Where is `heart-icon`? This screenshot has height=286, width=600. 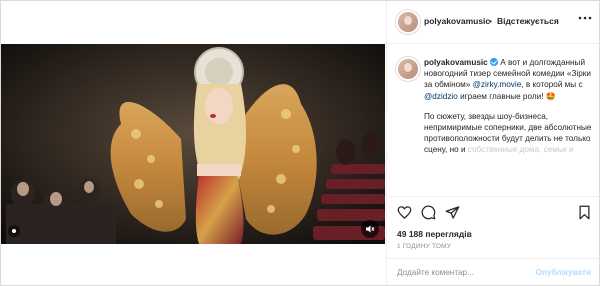
heart-icon is located at coordinates (404, 212).